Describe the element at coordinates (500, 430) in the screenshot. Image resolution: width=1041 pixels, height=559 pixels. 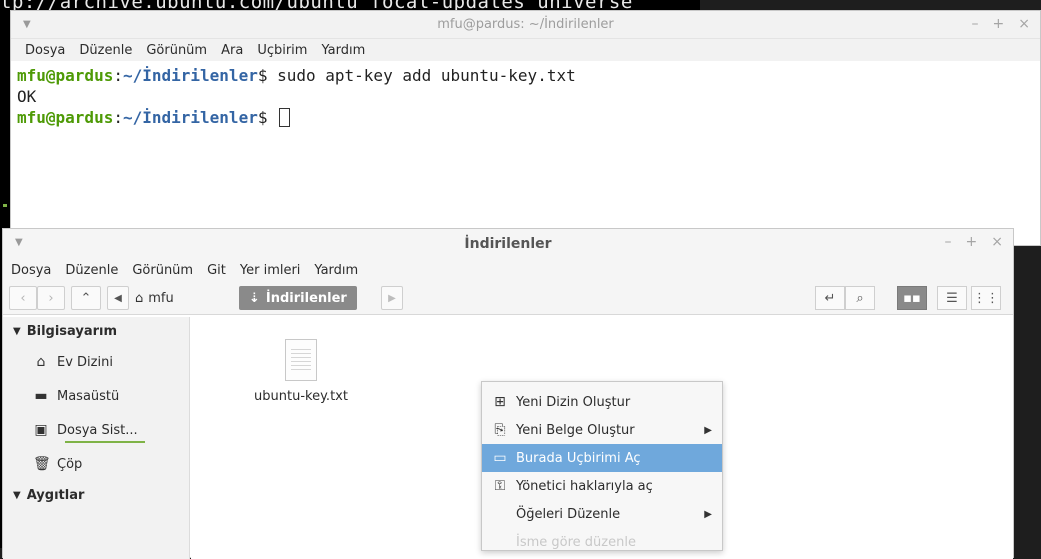
I see `new-document-icon: ⎘` at that location.